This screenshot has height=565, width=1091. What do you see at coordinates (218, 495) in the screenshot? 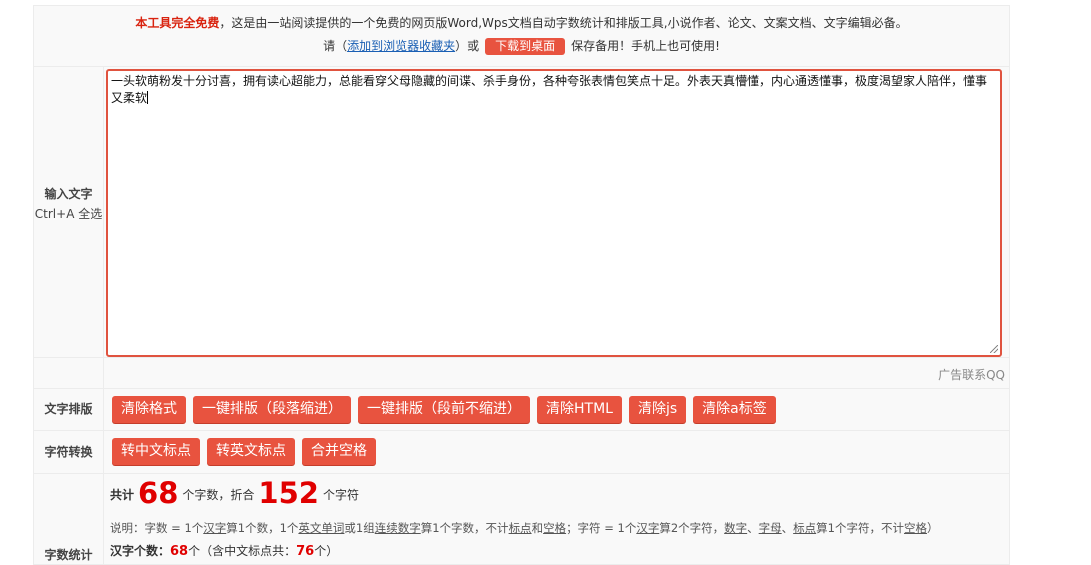
I see `word-count-unit: 个字数，折合` at bounding box center [218, 495].